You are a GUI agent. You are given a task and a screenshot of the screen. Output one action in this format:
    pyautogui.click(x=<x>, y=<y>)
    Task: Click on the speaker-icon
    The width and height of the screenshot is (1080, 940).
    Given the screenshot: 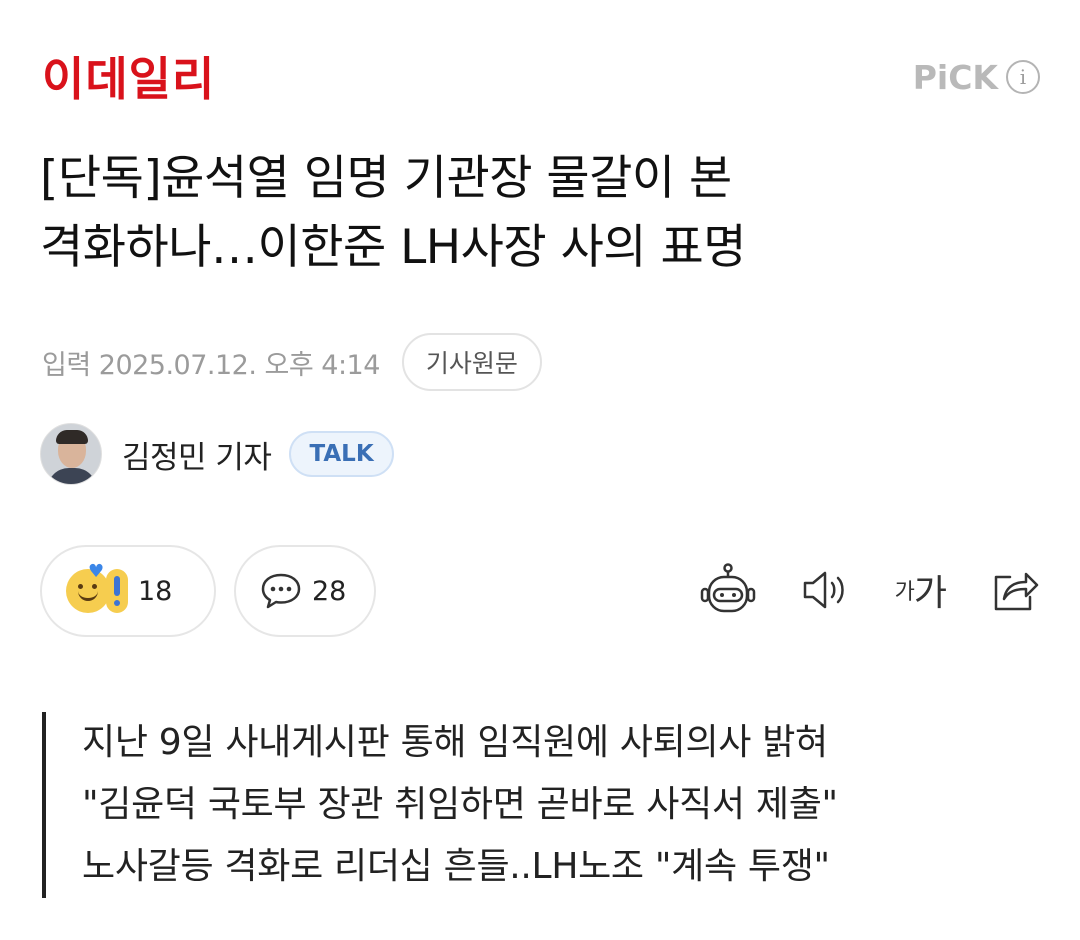 What is the action you would take?
    pyautogui.click(x=823, y=590)
    